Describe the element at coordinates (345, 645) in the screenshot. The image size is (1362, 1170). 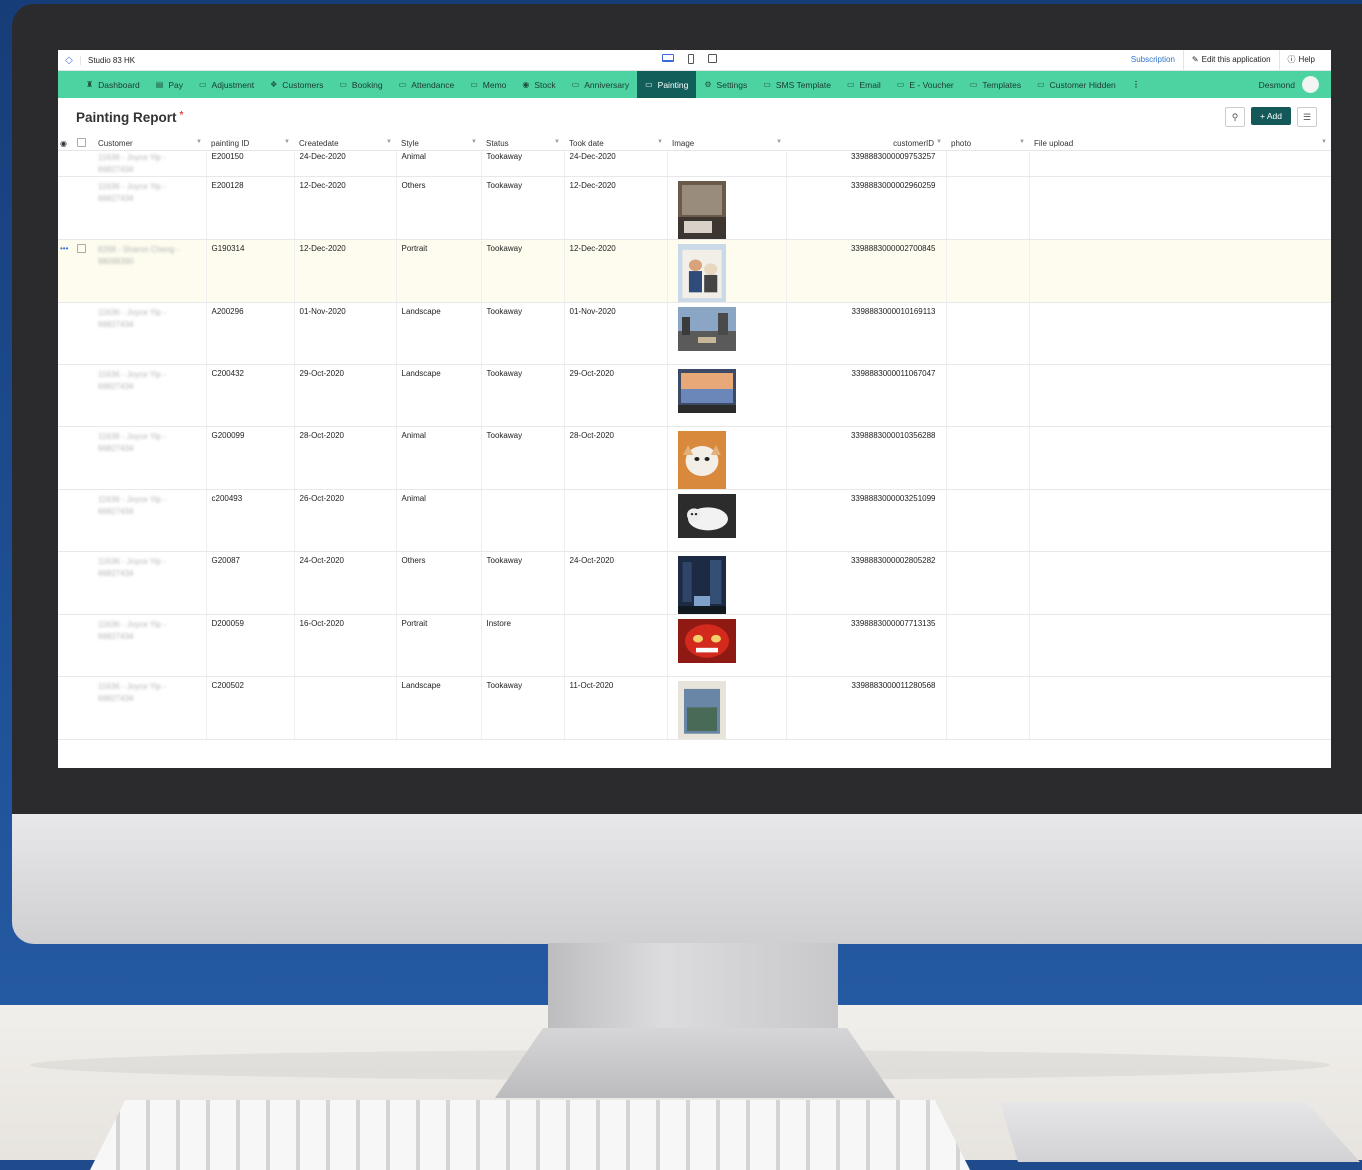
I see `cell-createdate: 16-Oct-2020` at that location.